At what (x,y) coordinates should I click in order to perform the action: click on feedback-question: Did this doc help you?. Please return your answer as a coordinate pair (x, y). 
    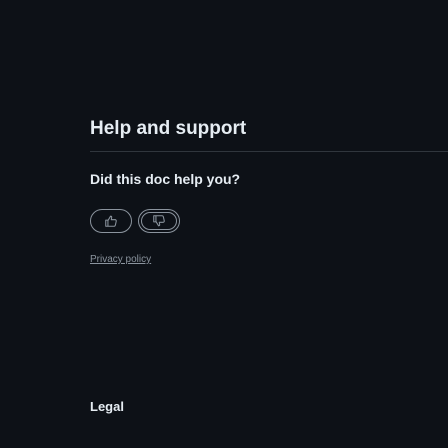
    Looking at the image, I should click on (165, 179).